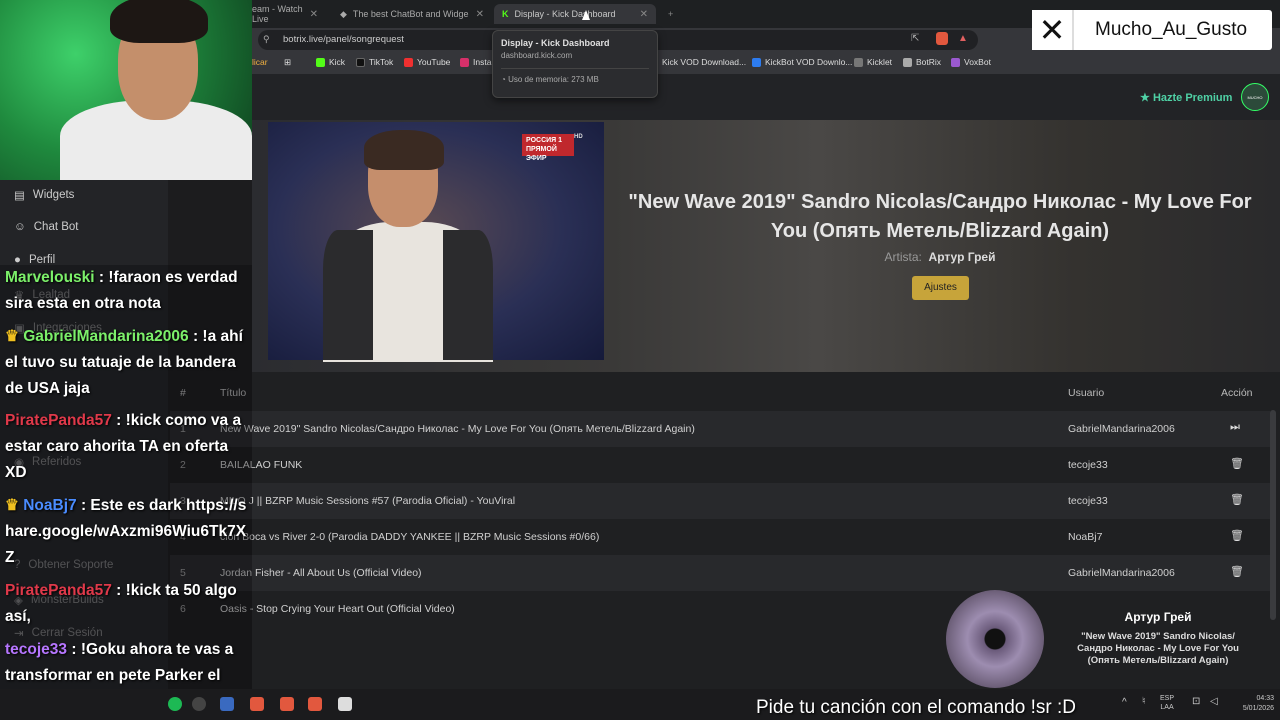 The height and width of the screenshot is (720, 1280). I want to click on now-playing-artist: Артур Грей, so click(1158, 617).